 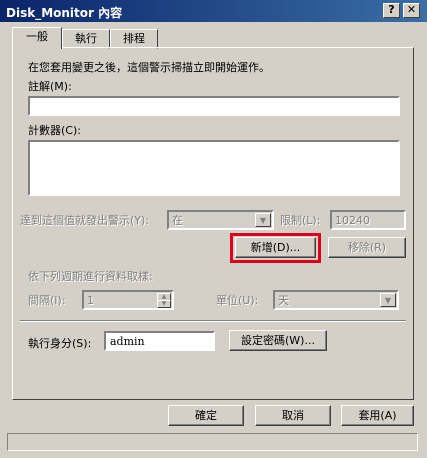 I want to click on close-icon: ✕, so click(x=411, y=9).